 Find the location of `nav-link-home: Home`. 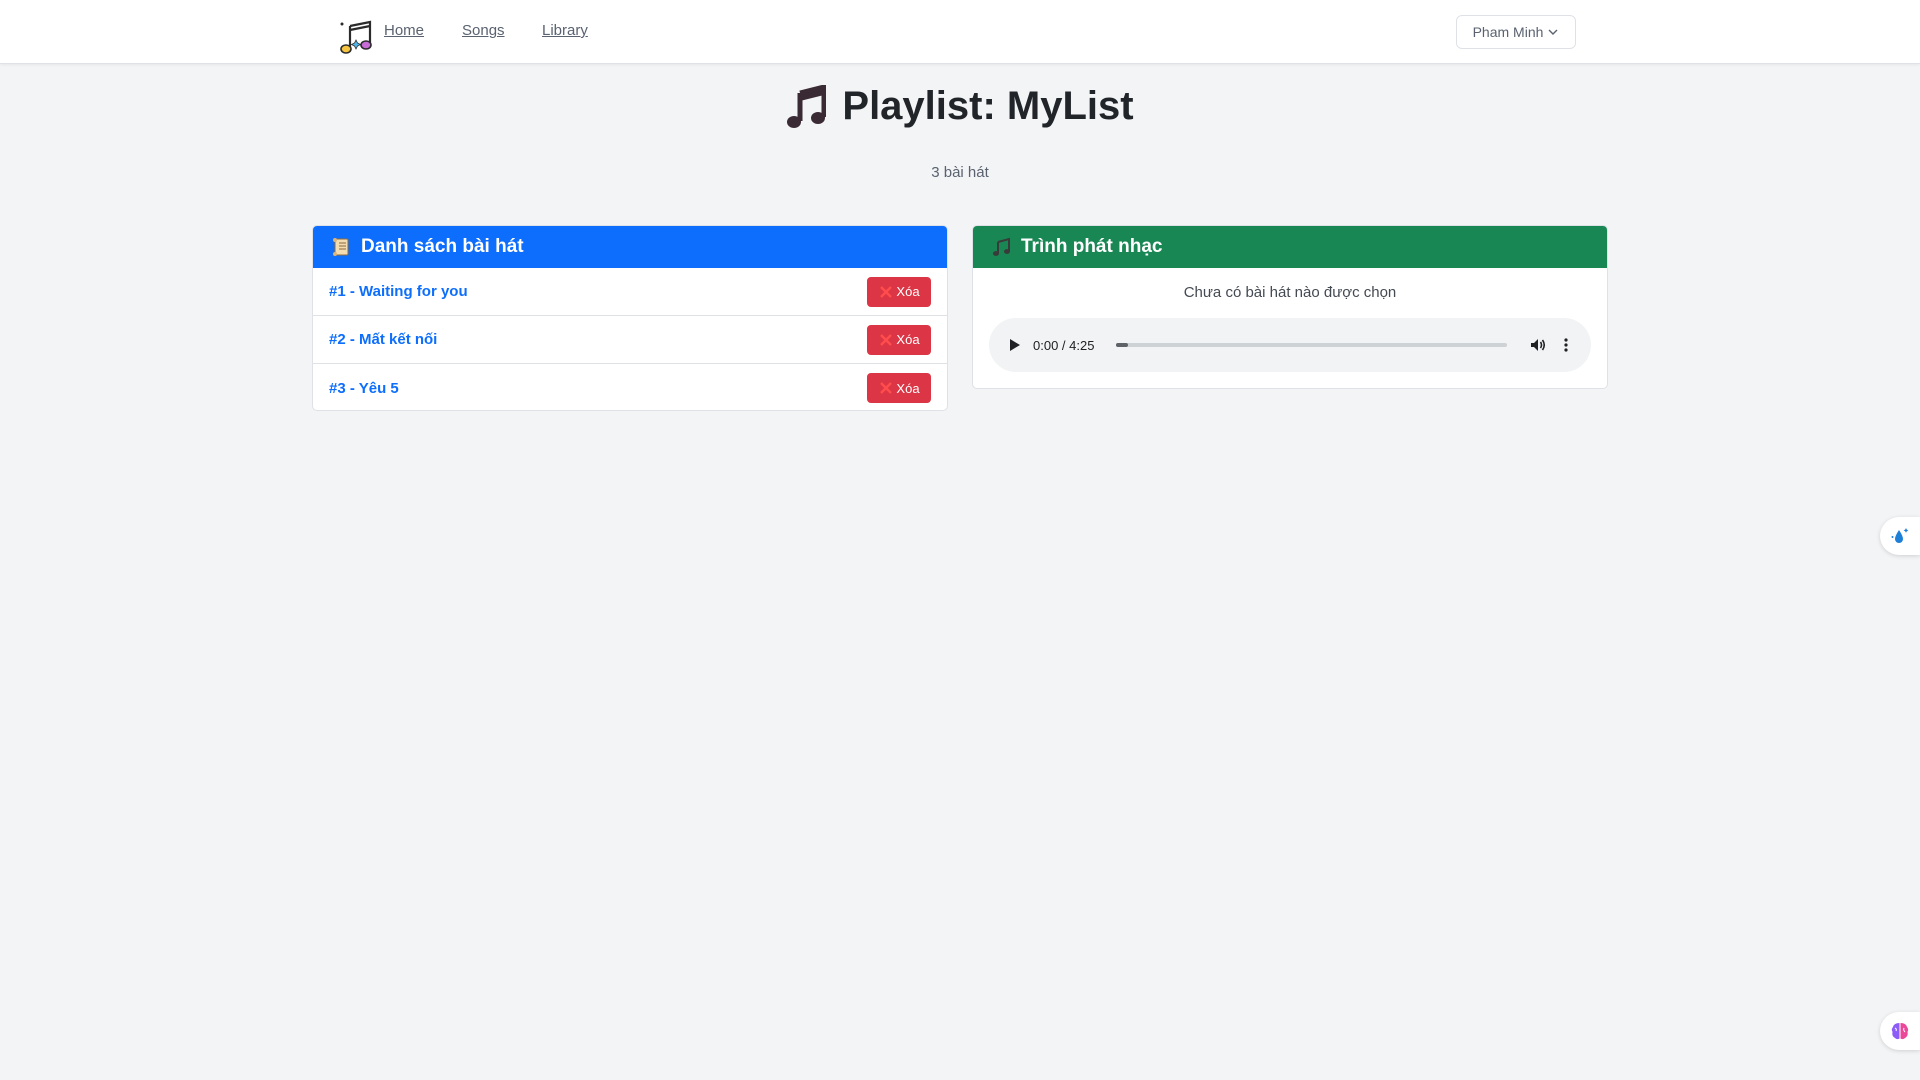

nav-link-home: Home is located at coordinates (404, 30).